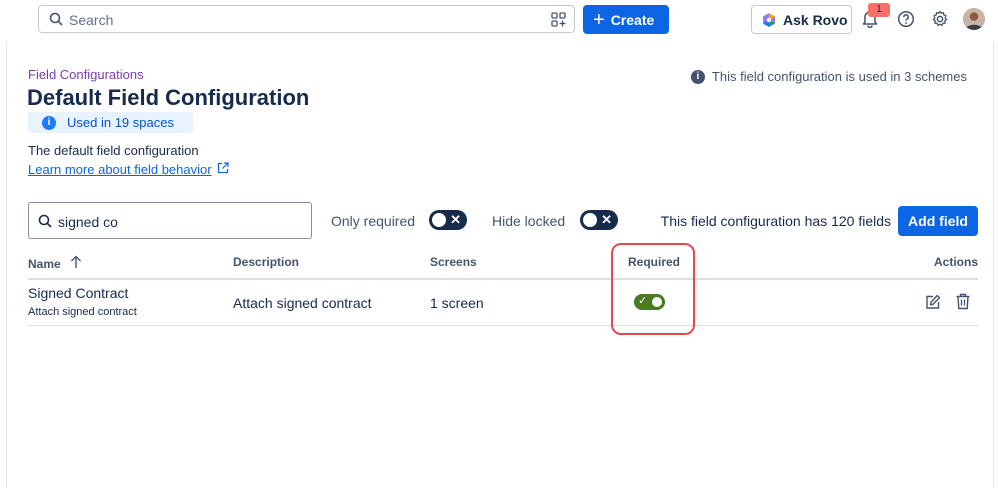 The height and width of the screenshot is (488, 999). I want to click on column-header-name-label: Name, so click(44, 263).